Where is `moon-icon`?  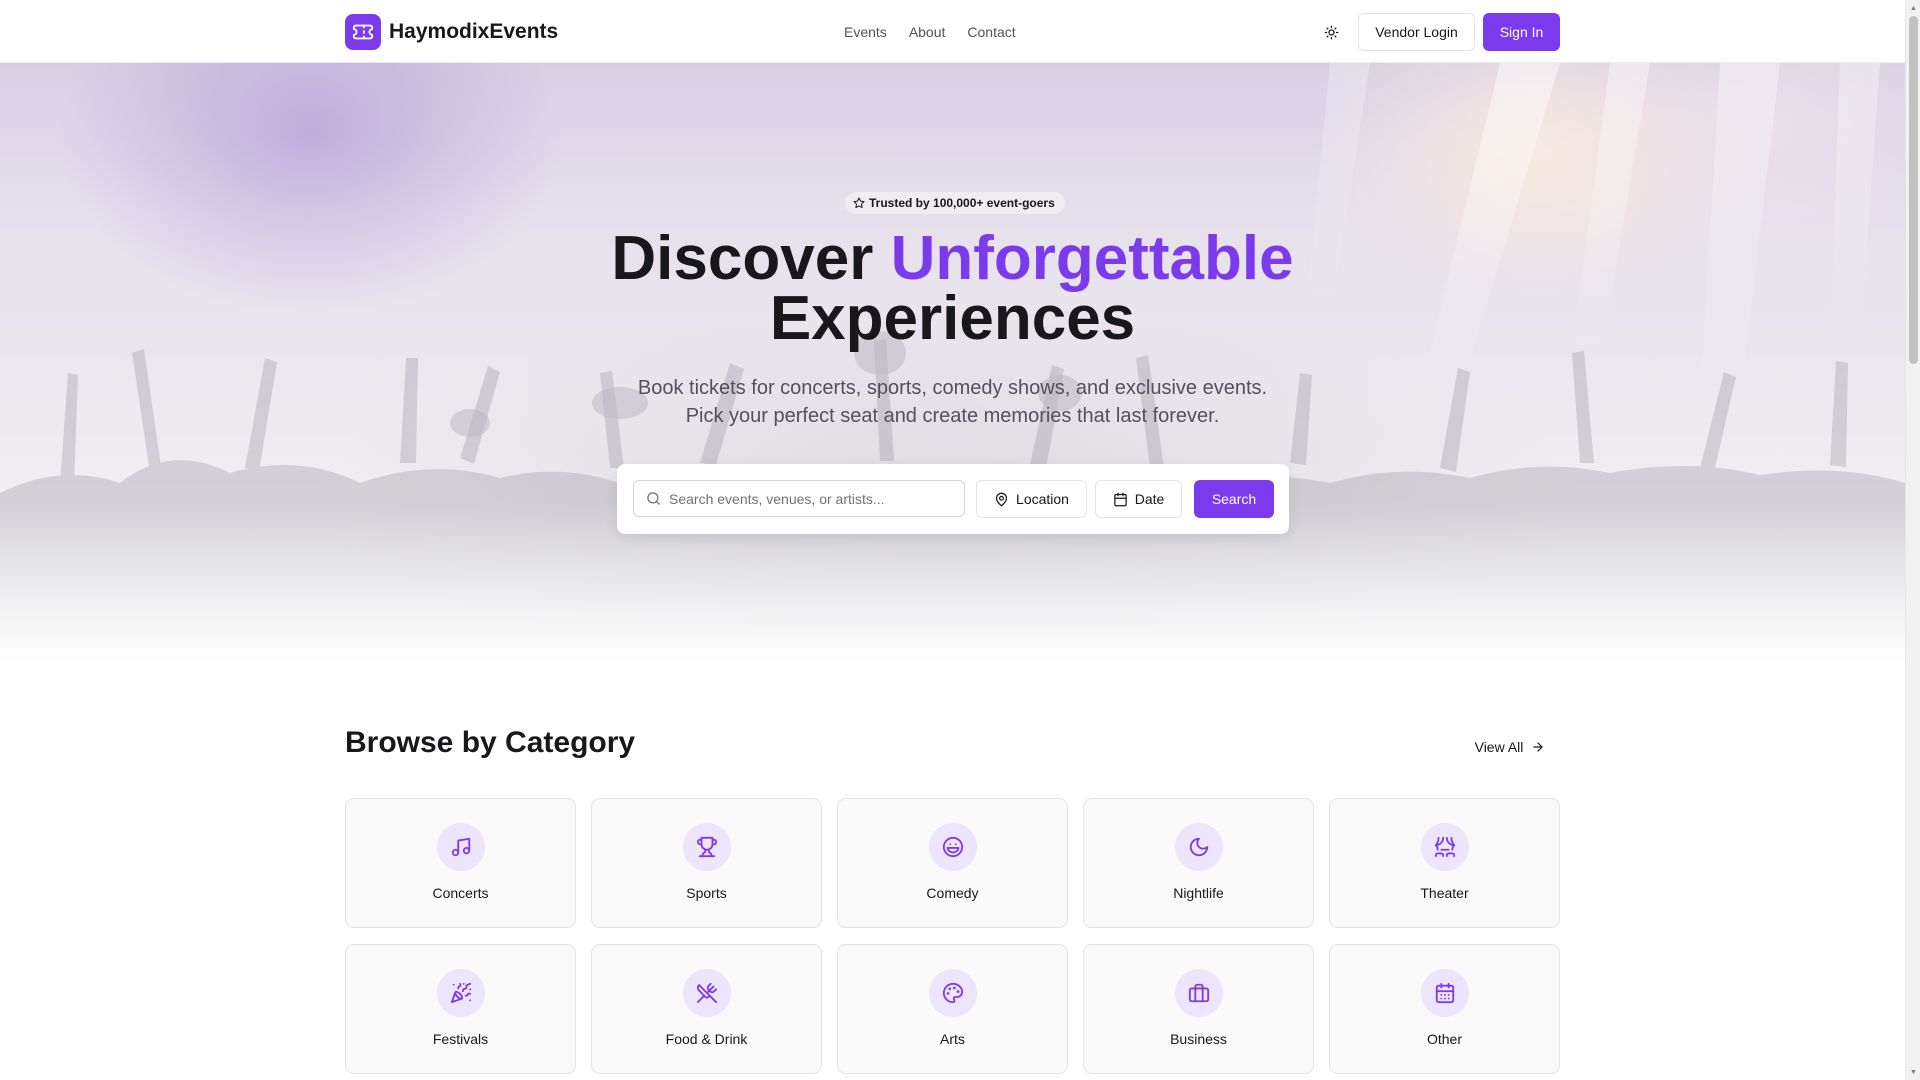 moon-icon is located at coordinates (1199, 847).